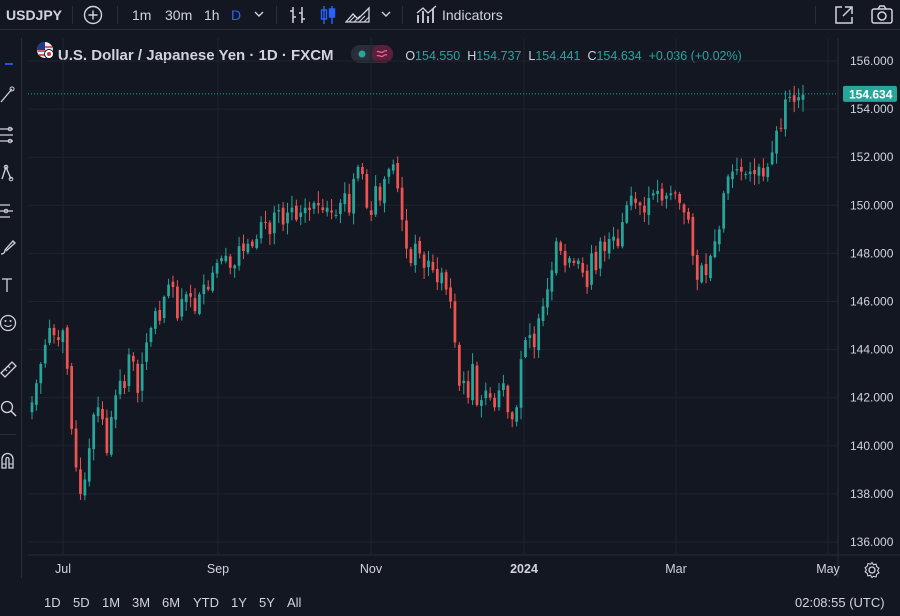  Describe the element at coordinates (63, 569) in the screenshot. I see `time-axis-label: Jul` at that location.